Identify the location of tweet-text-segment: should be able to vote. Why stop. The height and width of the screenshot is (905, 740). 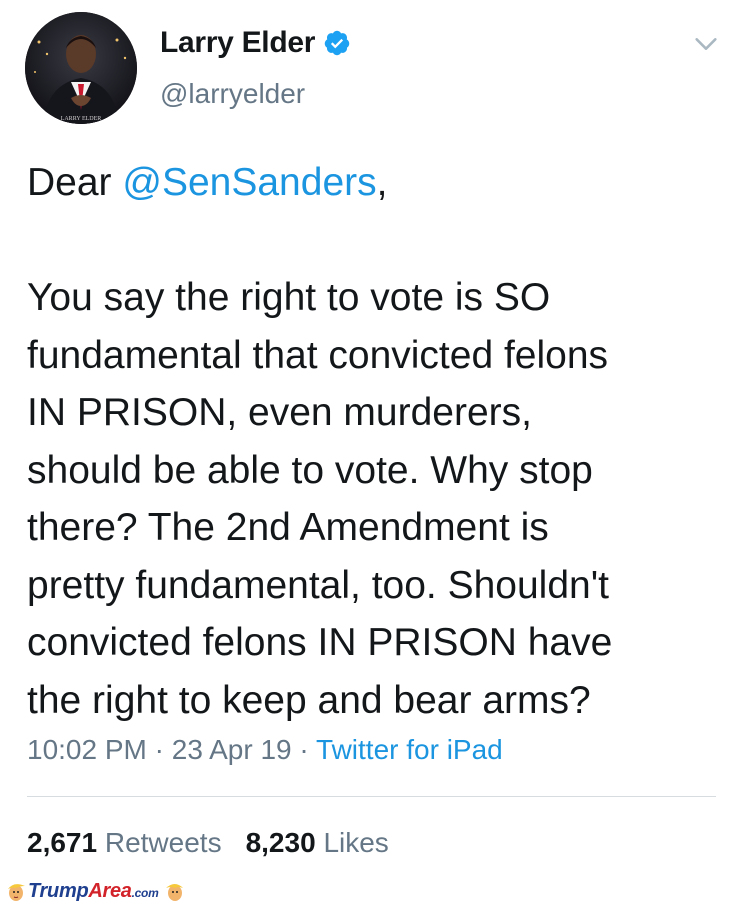
(310, 470).